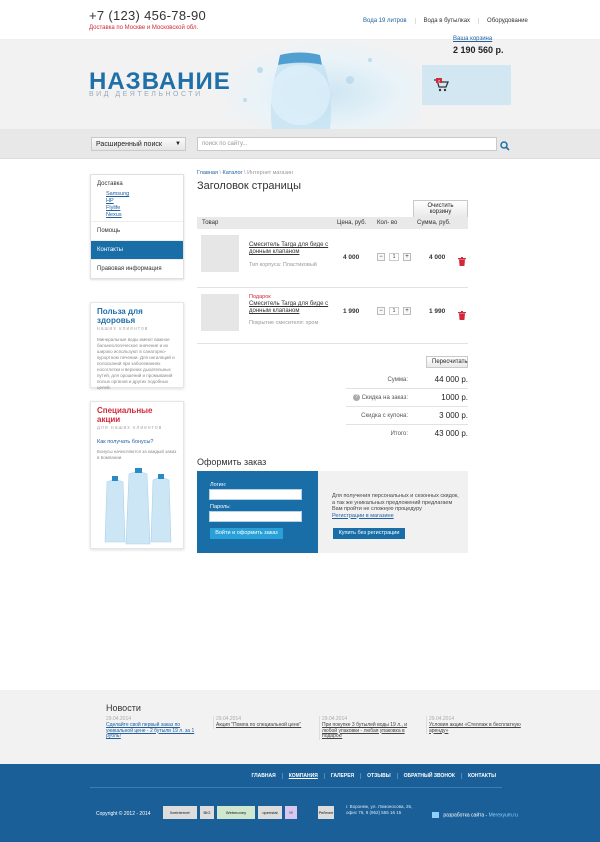 This screenshot has height=842, width=600. What do you see at coordinates (137, 439) in the screenshot?
I see `bonus-link: Как получать бонусы?` at bounding box center [137, 439].